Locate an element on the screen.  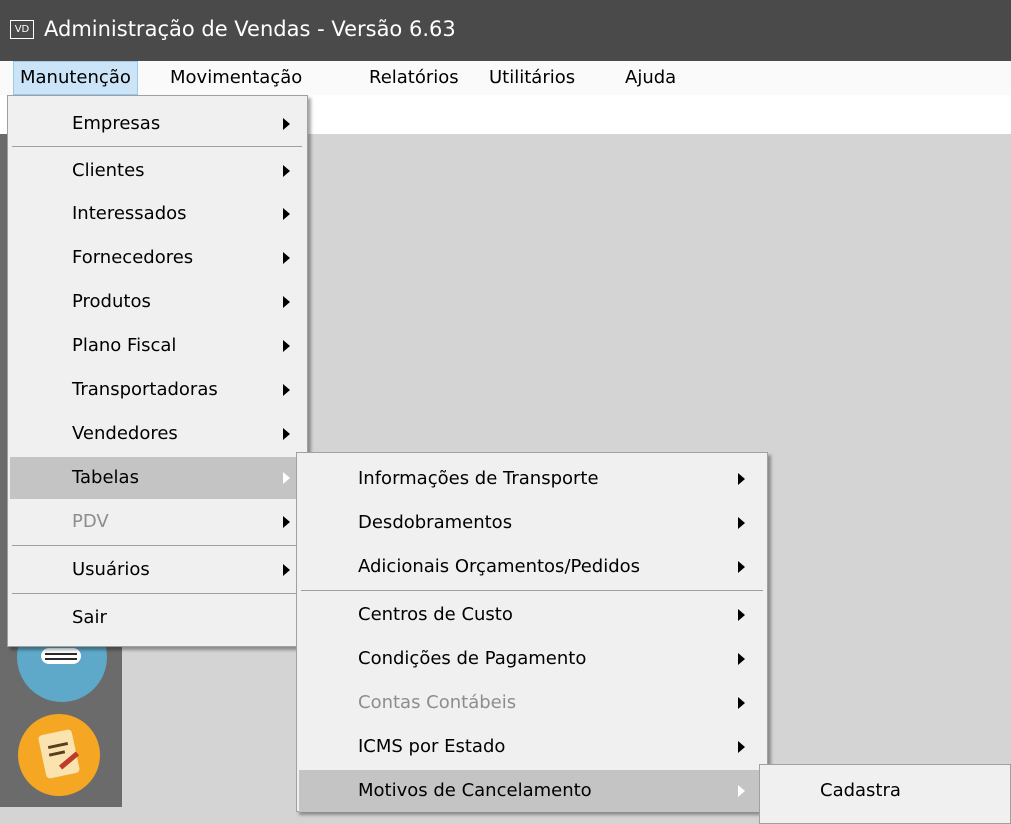
menu-item-label: Vendedores is located at coordinates (125, 433).